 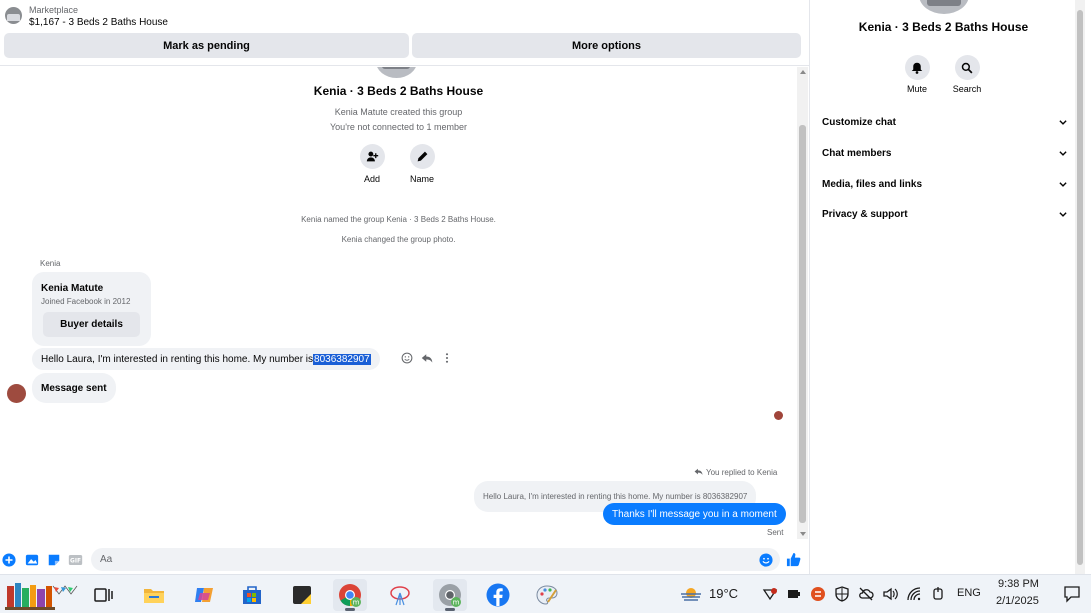 I want to click on more-options-button: More options, so click(x=606, y=45).